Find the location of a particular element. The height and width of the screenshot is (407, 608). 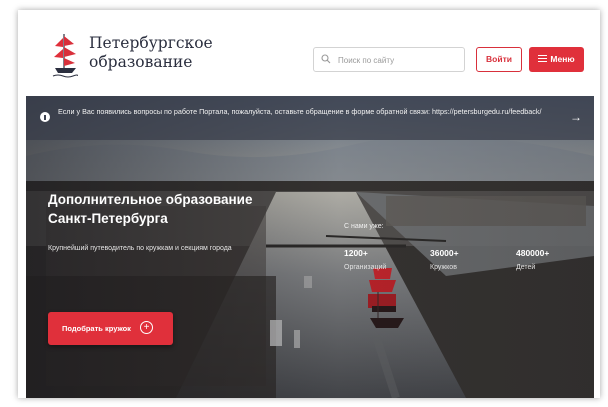

hero-title-line-1: Дополнительное образование is located at coordinates (150, 199).